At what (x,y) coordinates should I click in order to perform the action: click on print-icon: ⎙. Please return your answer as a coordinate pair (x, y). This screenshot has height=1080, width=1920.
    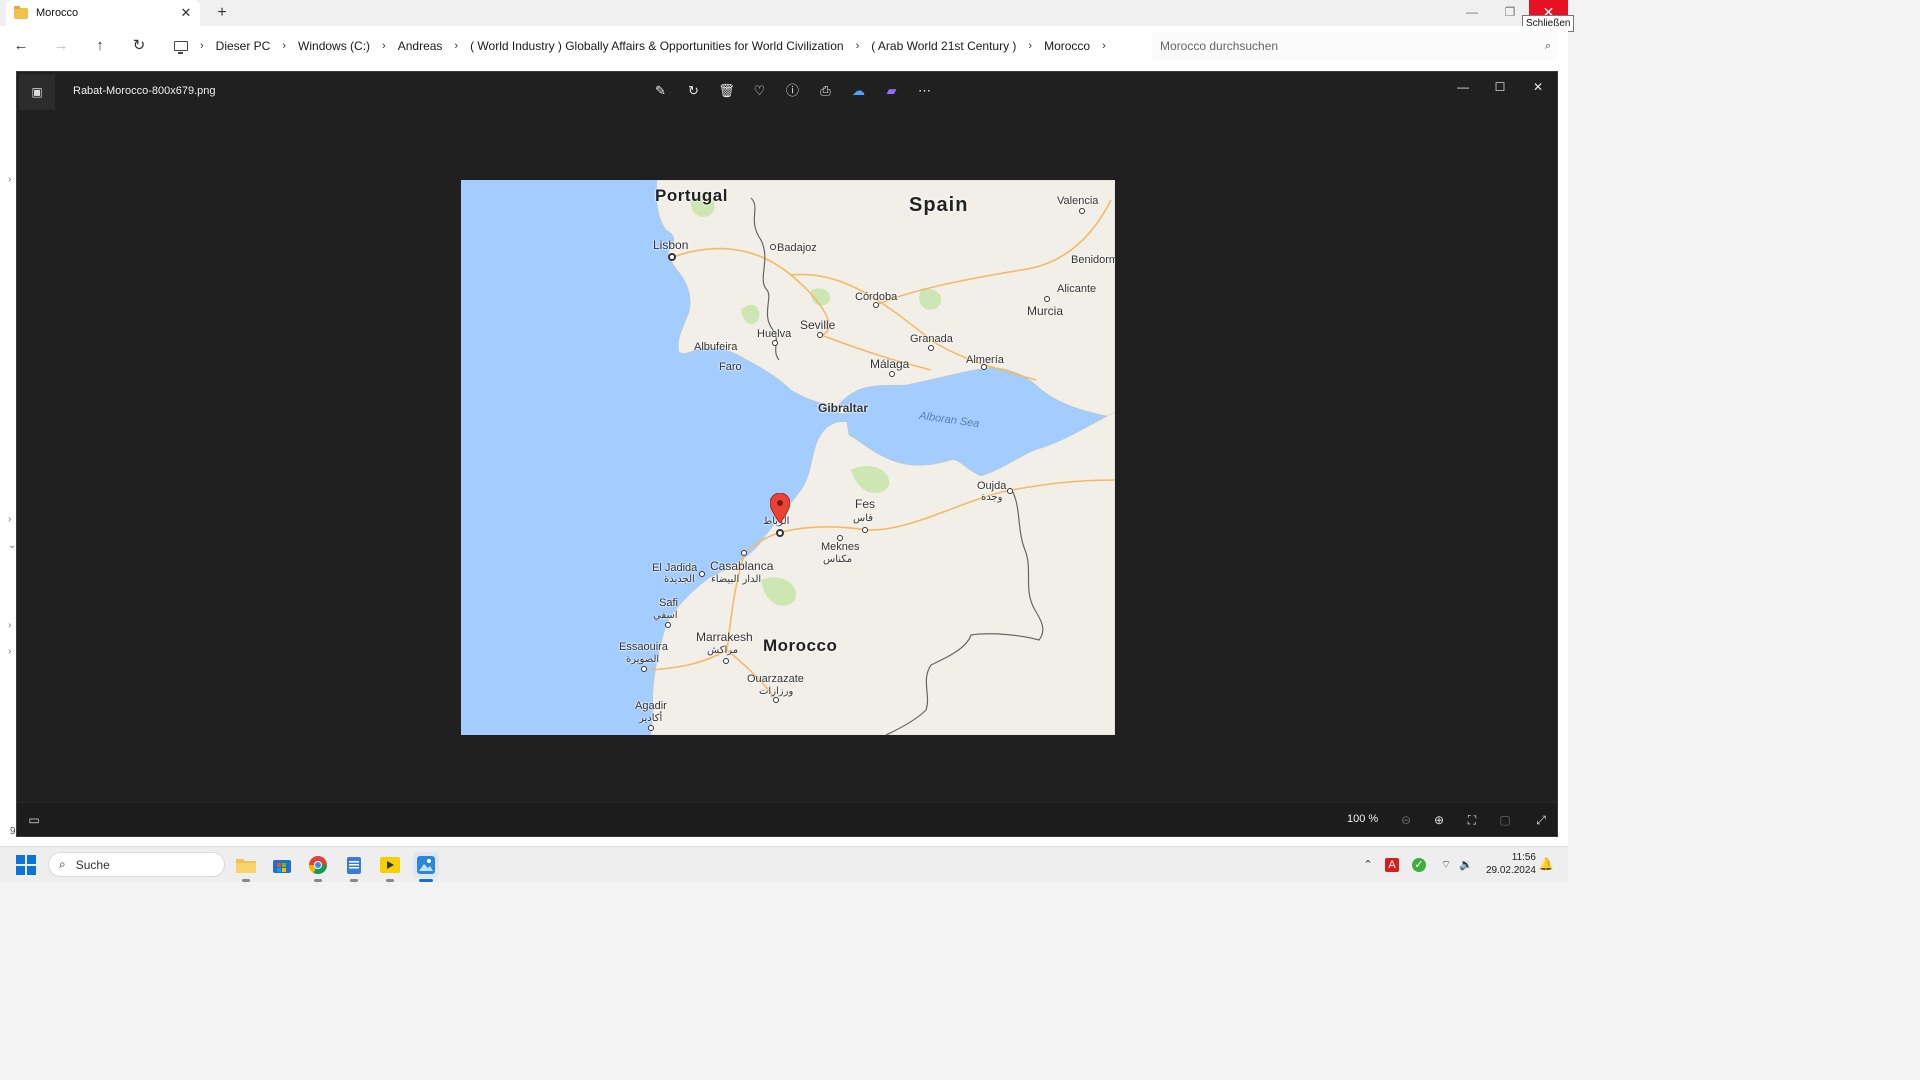
    Looking at the image, I should click on (825, 91).